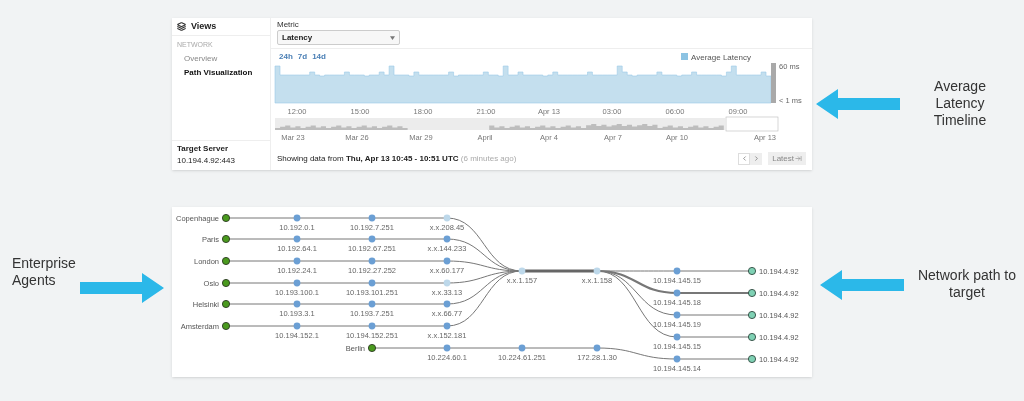 The width and height of the screenshot is (1024, 401). I want to click on chevron-left-icon, so click(744, 158).